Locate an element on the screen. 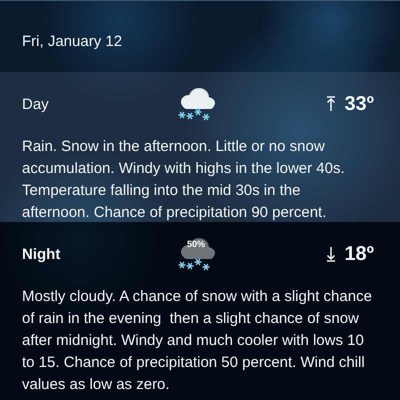 The image size is (400, 400). arrow-down-icon is located at coordinates (331, 254).